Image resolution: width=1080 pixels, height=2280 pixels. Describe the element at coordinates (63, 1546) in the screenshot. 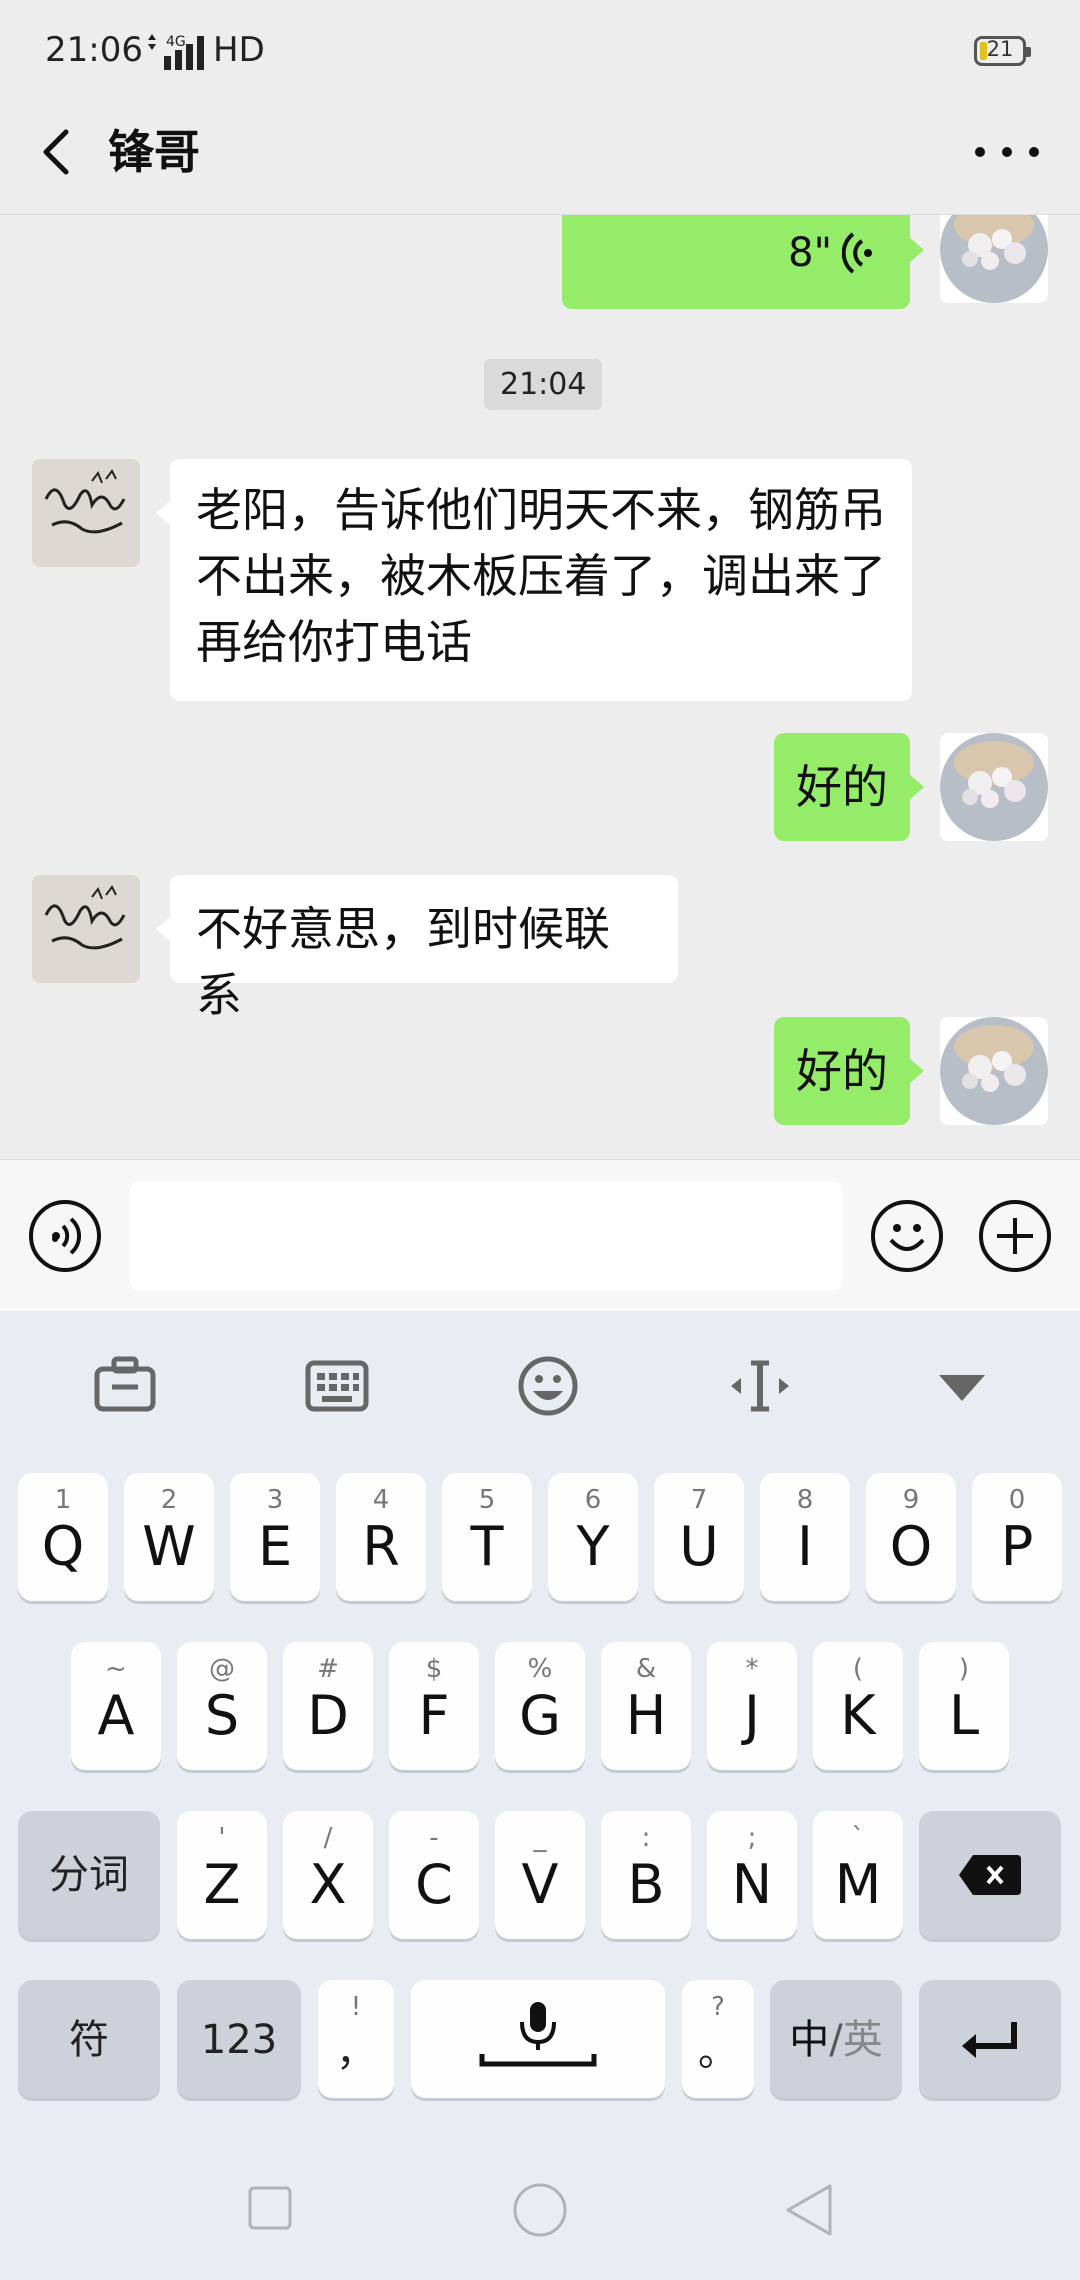

I see `key-label: Q` at that location.